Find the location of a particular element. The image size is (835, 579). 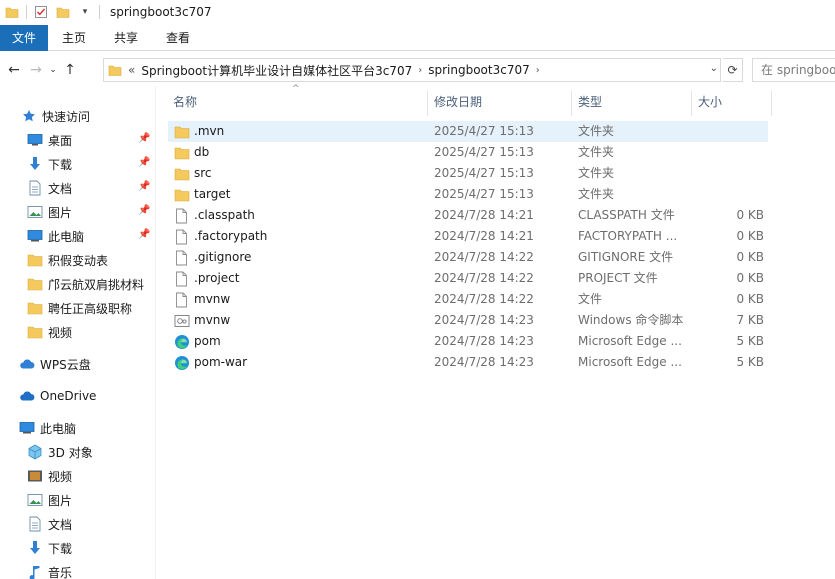

nav-item-folder: 聘任正高级职称 is located at coordinates (79, 308).